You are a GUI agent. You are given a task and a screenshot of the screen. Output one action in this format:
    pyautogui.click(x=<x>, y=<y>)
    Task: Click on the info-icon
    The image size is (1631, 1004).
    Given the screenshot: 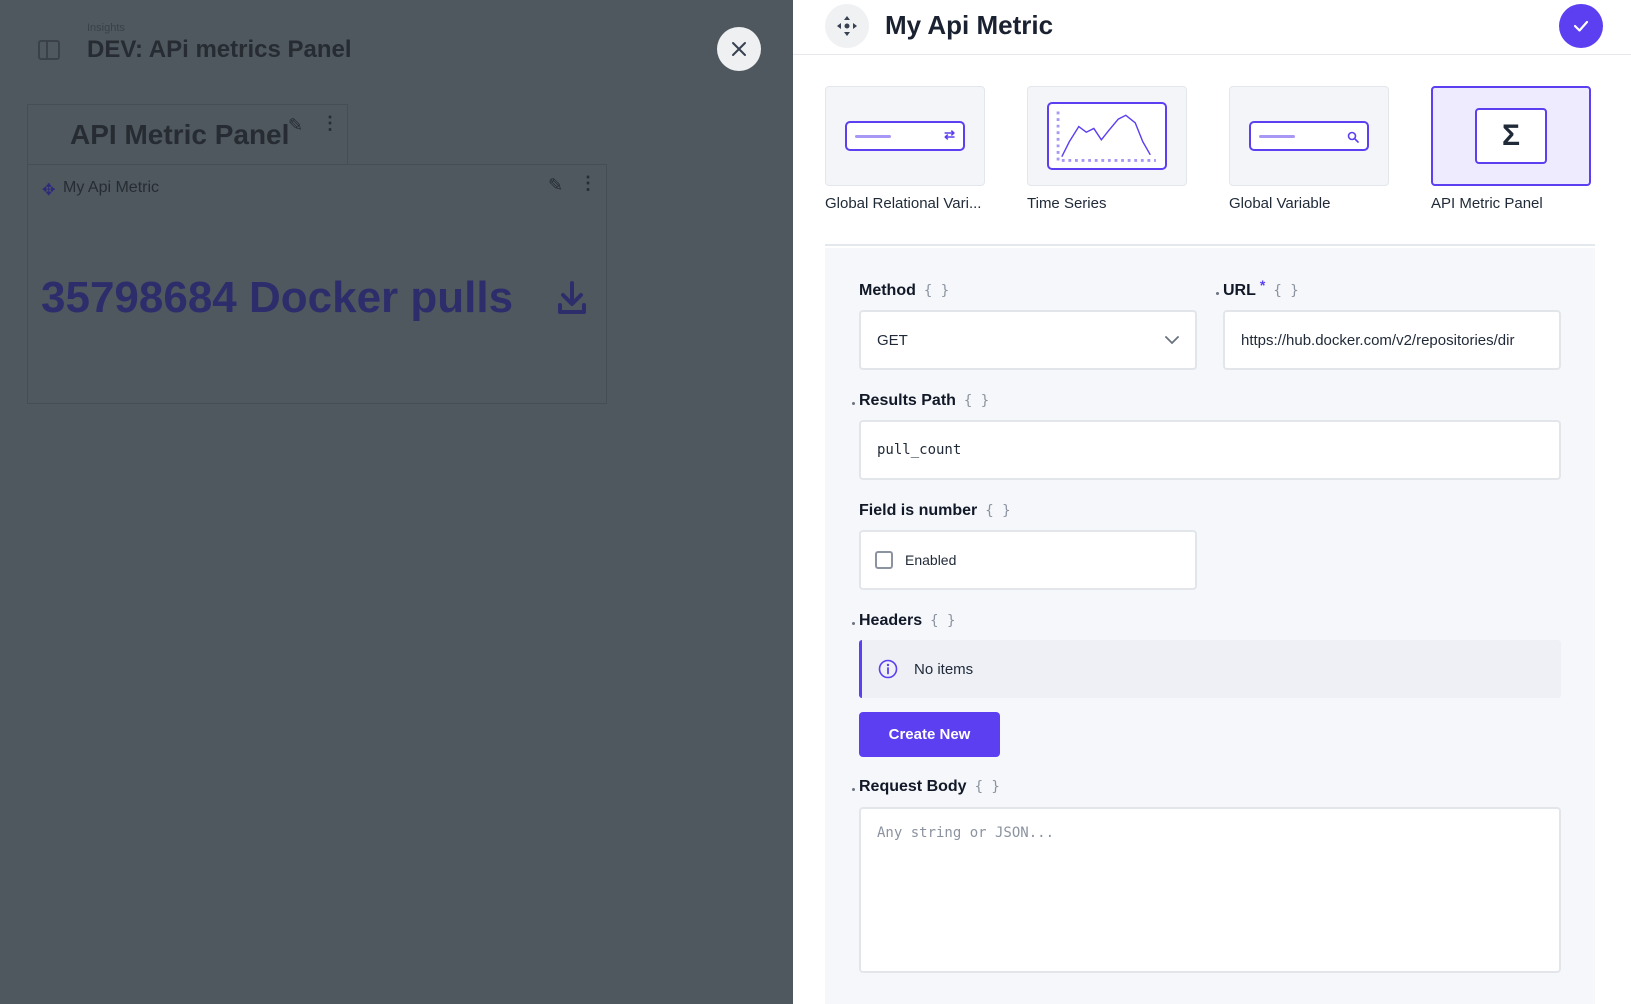 What is the action you would take?
    pyautogui.click(x=888, y=669)
    